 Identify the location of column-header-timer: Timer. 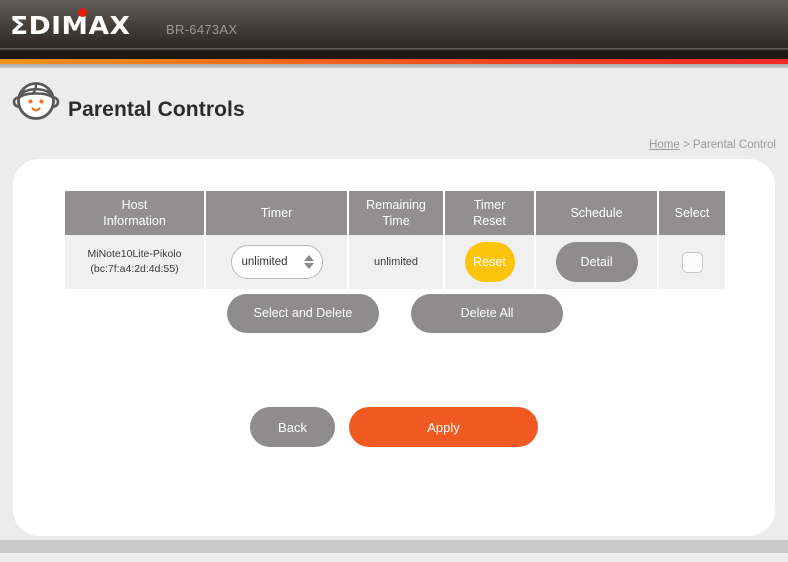
(276, 213).